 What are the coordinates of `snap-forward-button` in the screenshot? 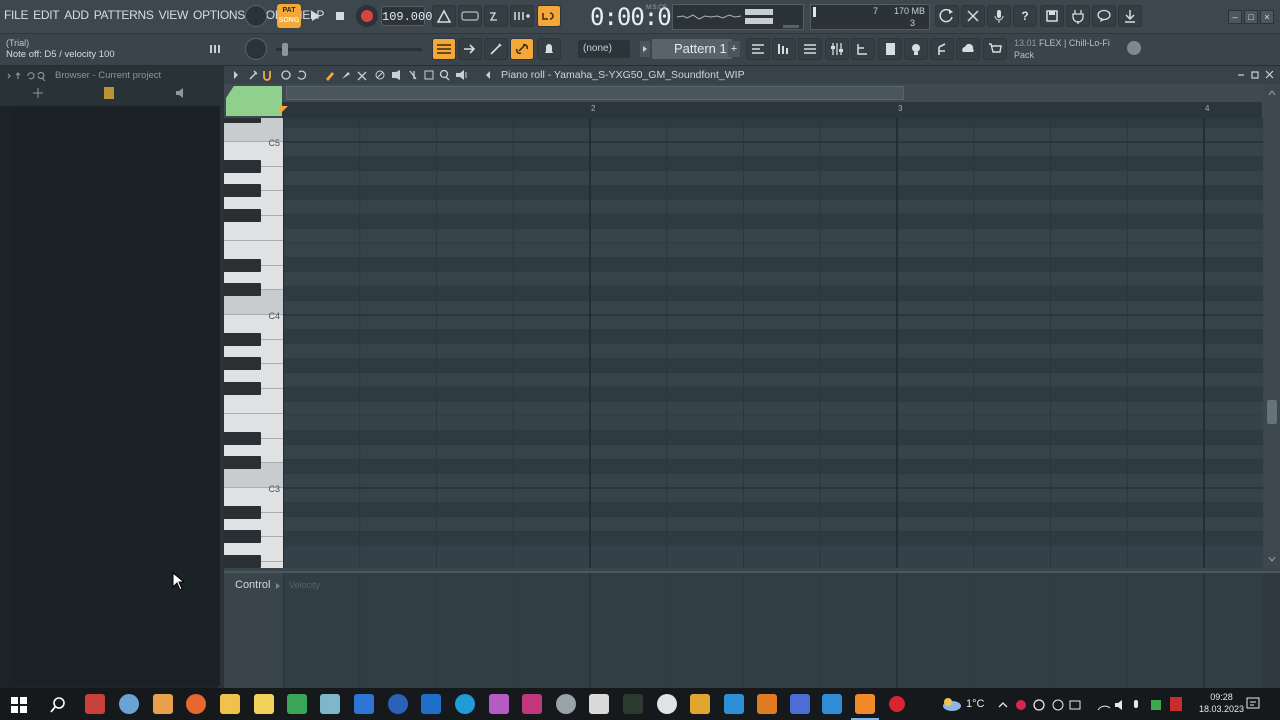 It's located at (470, 49).